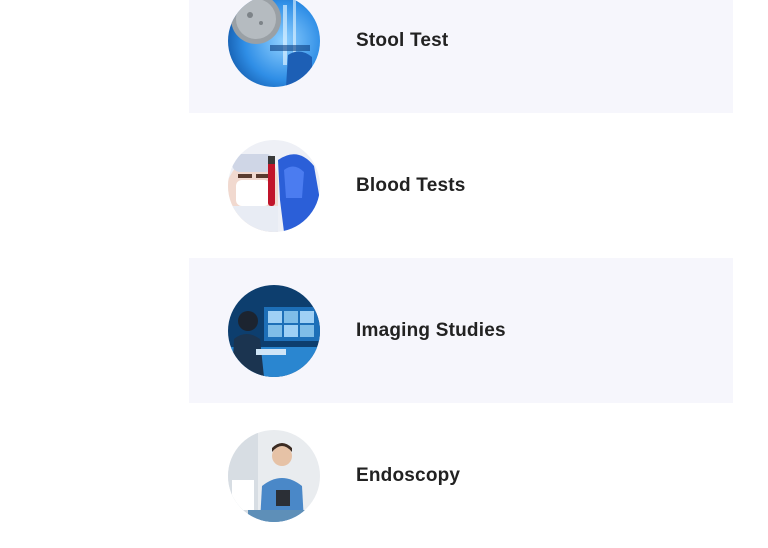  I want to click on radiology-workstation-photo, so click(274, 330).